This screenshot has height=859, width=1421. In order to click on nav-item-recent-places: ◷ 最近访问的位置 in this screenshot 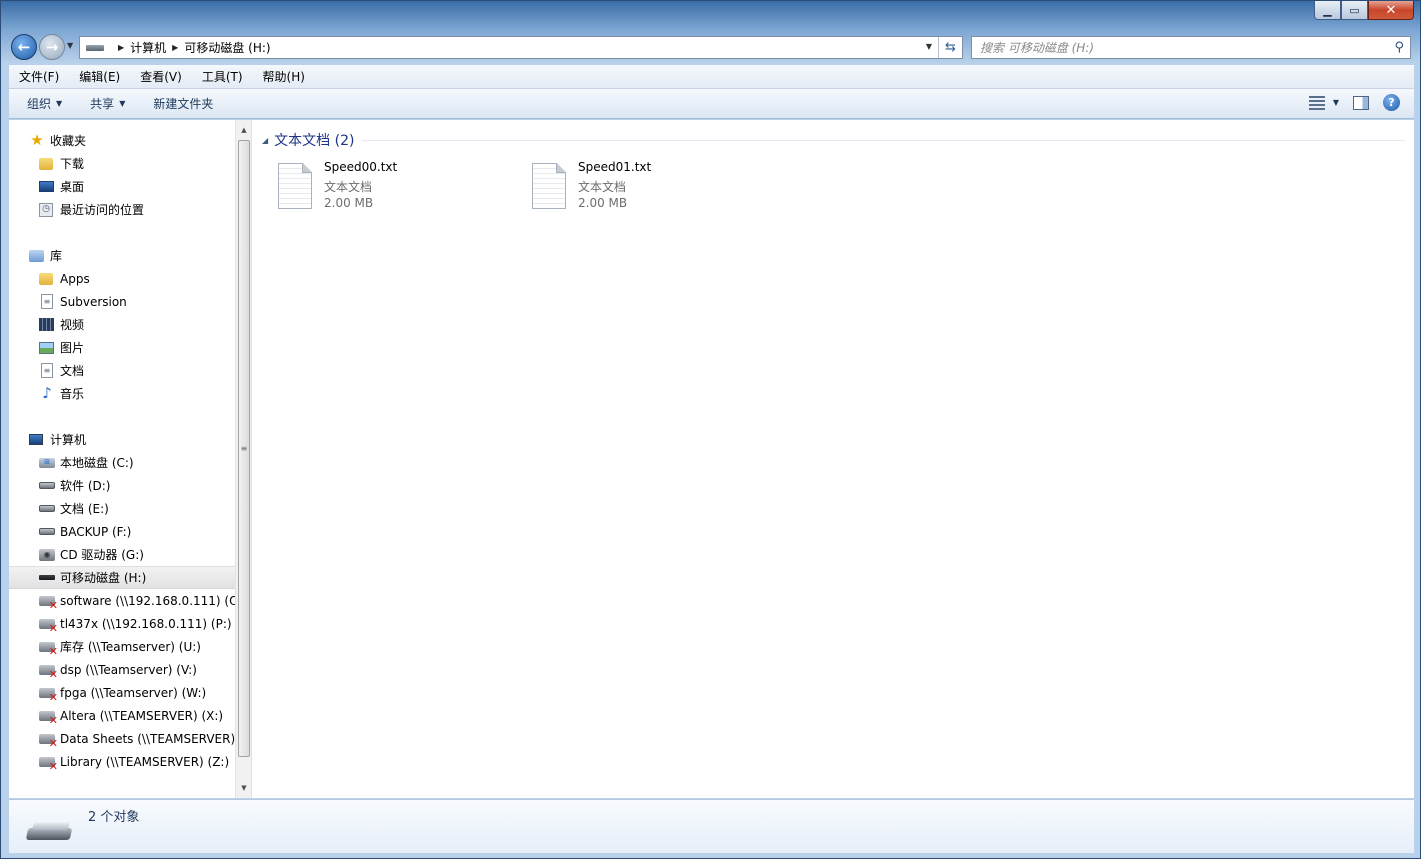, I will do `click(122, 209)`.